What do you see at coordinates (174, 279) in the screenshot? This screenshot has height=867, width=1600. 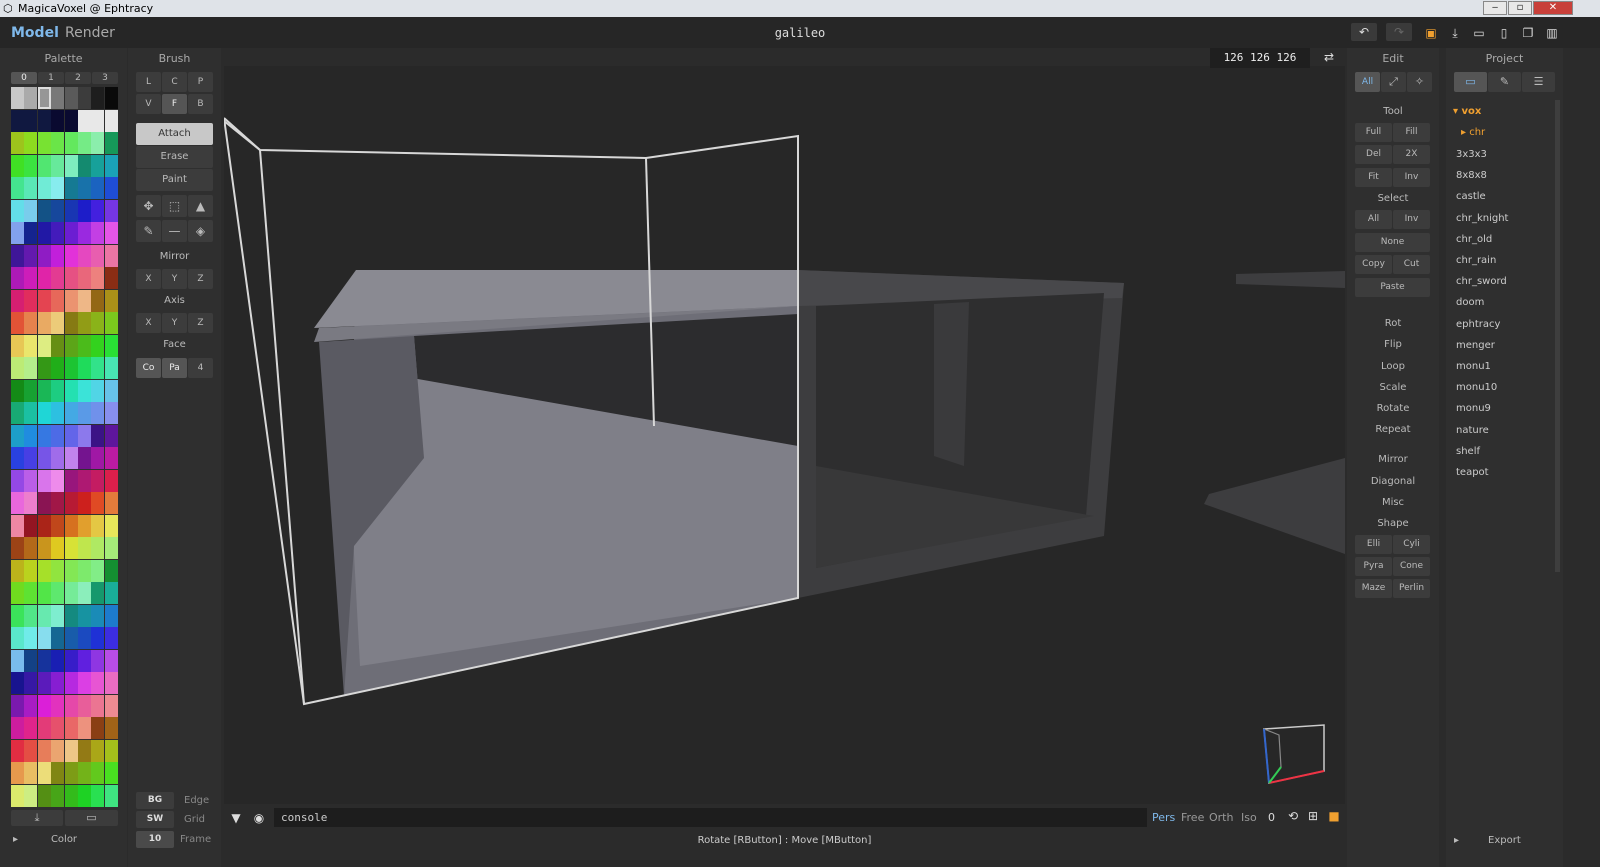 I see `mirror-y: Y` at bounding box center [174, 279].